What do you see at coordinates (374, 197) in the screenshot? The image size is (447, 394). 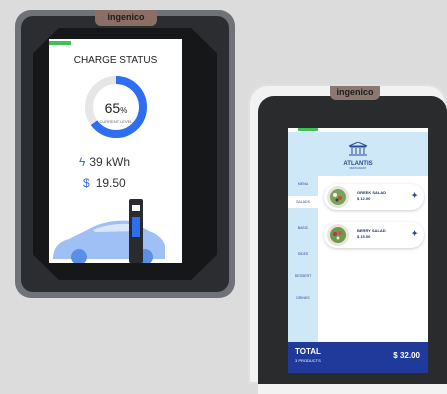 I see `product-card: GREEK SALAD $ 12.00 ✦` at bounding box center [374, 197].